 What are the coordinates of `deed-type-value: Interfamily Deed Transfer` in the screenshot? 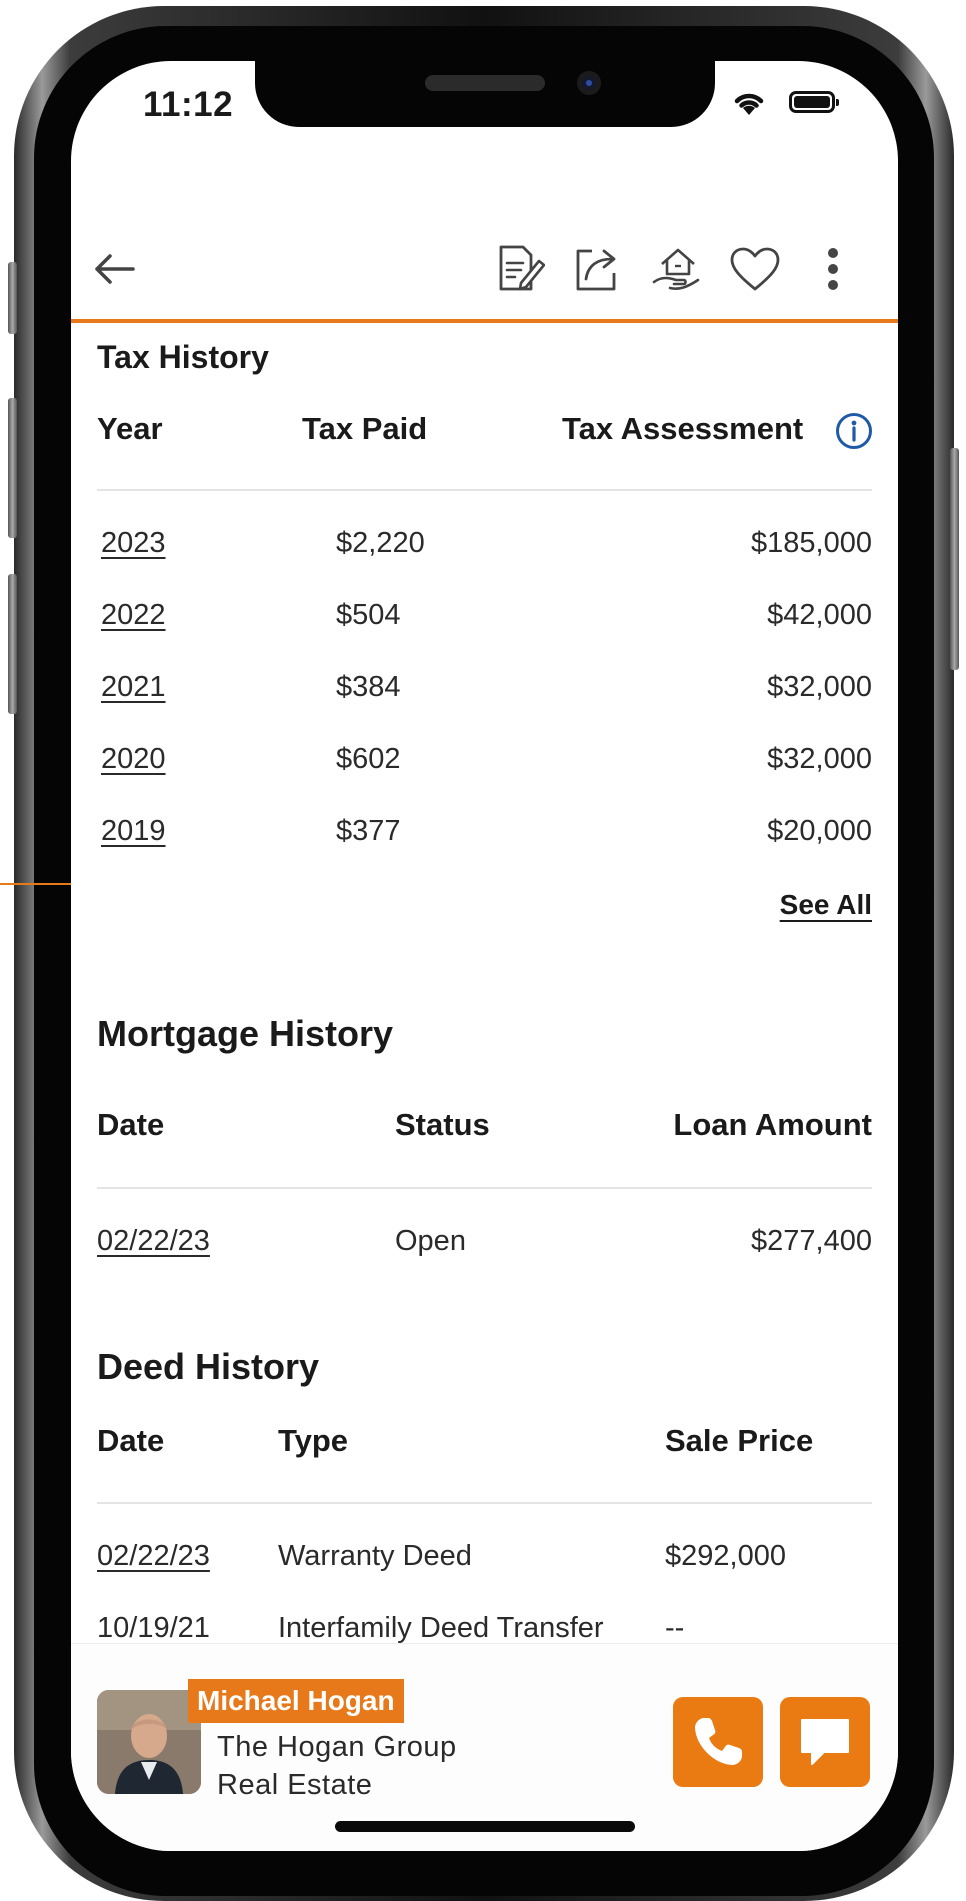 It's located at (441, 1627).